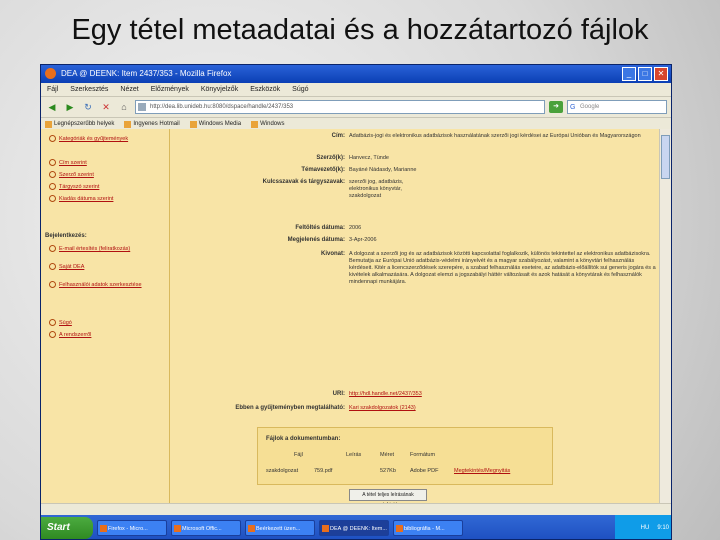 This screenshot has width=720, height=540. I want to click on clock: 9:10, so click(663, 528).